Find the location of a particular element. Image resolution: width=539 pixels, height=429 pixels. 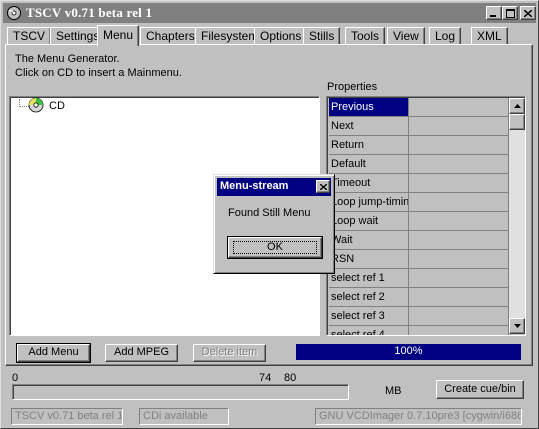

property-row-select-ref-4: select ref 4 is located at coordinates (419, 330).